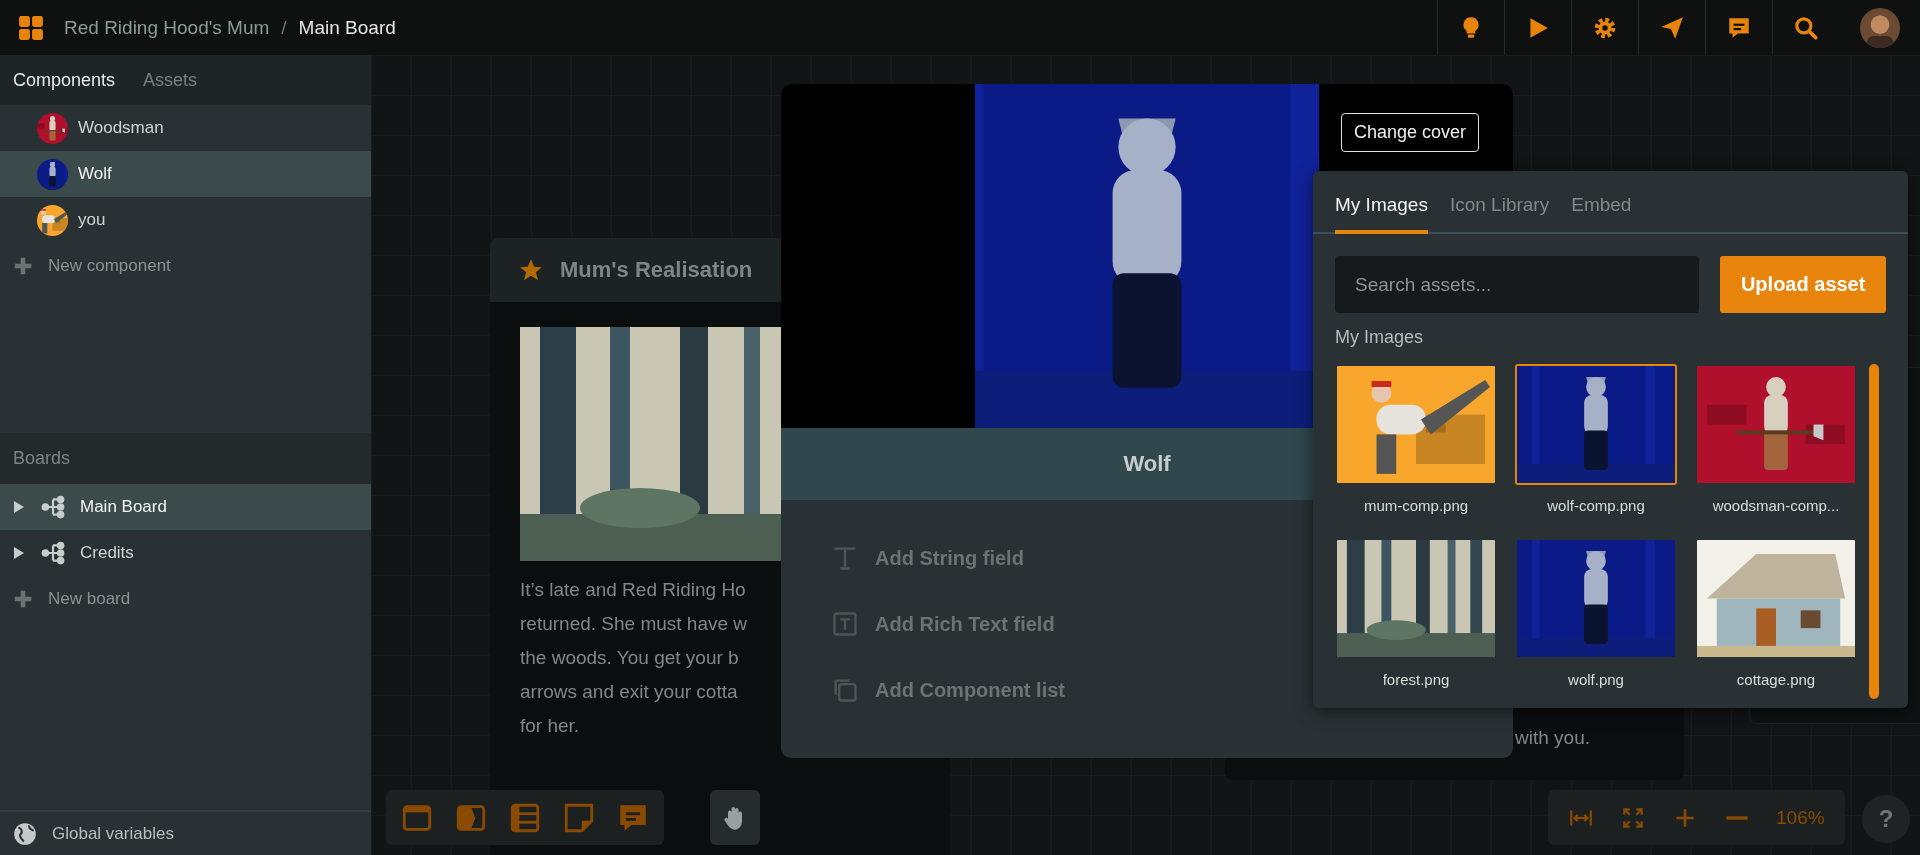 Image resolution: width=1920 pixels, height=855 pixels. I want to click on scrollbar, so click(1874, 531).